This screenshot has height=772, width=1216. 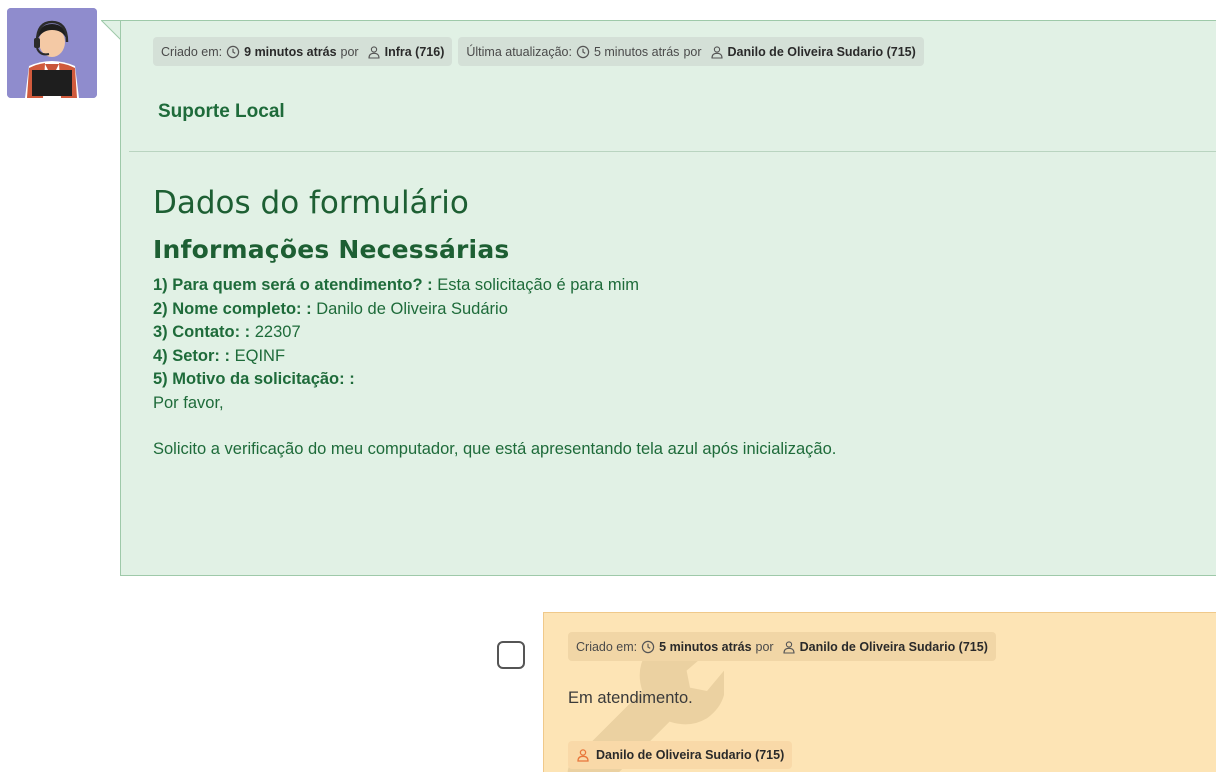 I want to click on followup-text: Em atendimento., so click(x=630, y=698).